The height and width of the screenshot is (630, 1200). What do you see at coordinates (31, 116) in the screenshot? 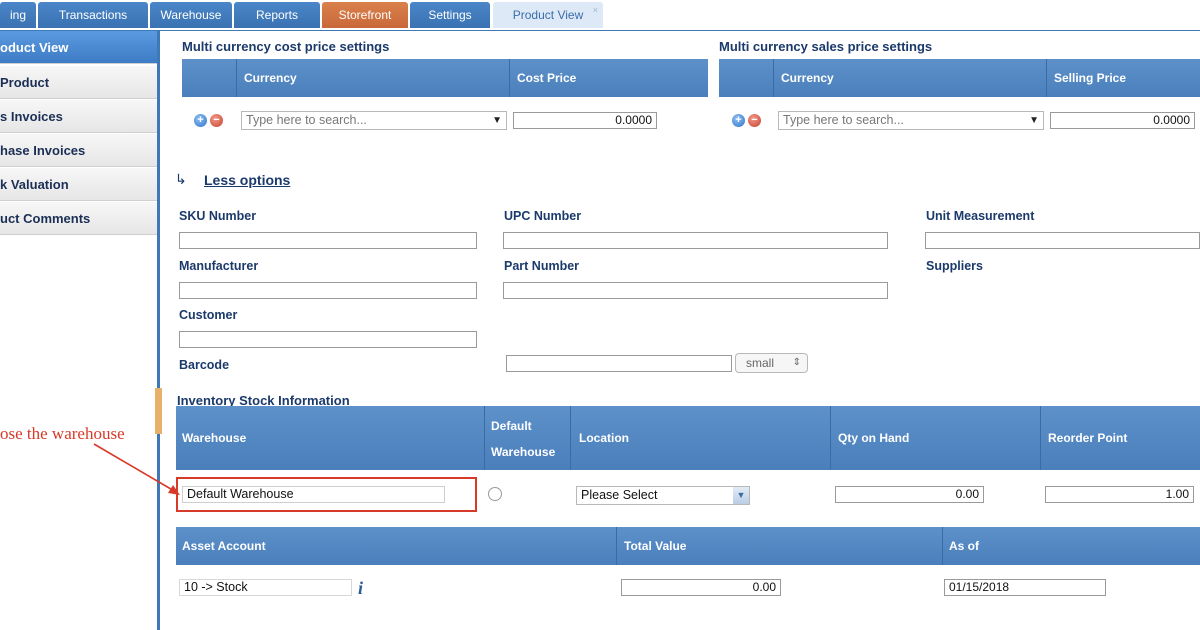
I see `sidebar-item-label: s Invoices` at bounding box center [31, 116].